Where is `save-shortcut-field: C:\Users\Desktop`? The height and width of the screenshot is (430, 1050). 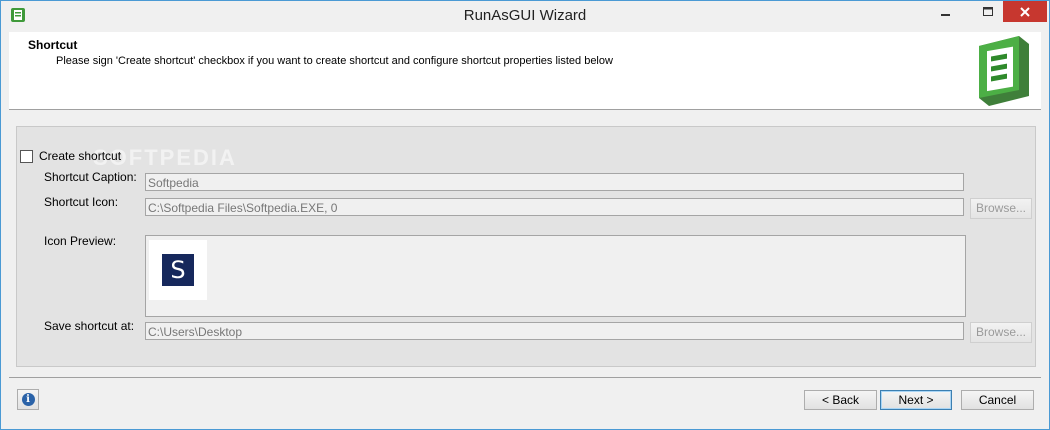 save-shortcut-field: C:\Users\Desktop is located at coordinates (554, 331).